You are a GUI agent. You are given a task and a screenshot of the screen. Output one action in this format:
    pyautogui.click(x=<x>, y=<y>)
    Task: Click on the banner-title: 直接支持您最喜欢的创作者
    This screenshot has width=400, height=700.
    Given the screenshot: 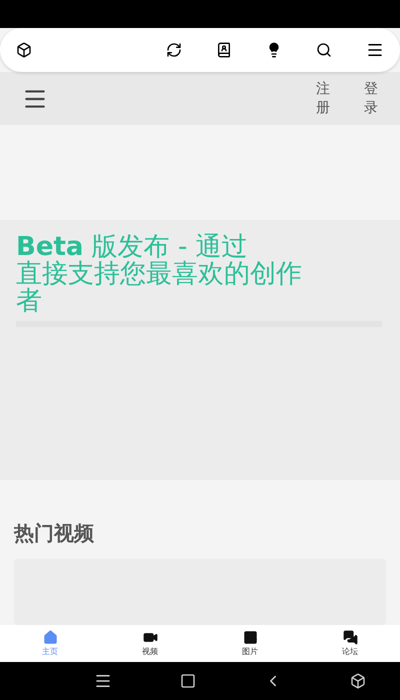 What is the action you would take?
    pyautogui.click(x=159, y=288)
    